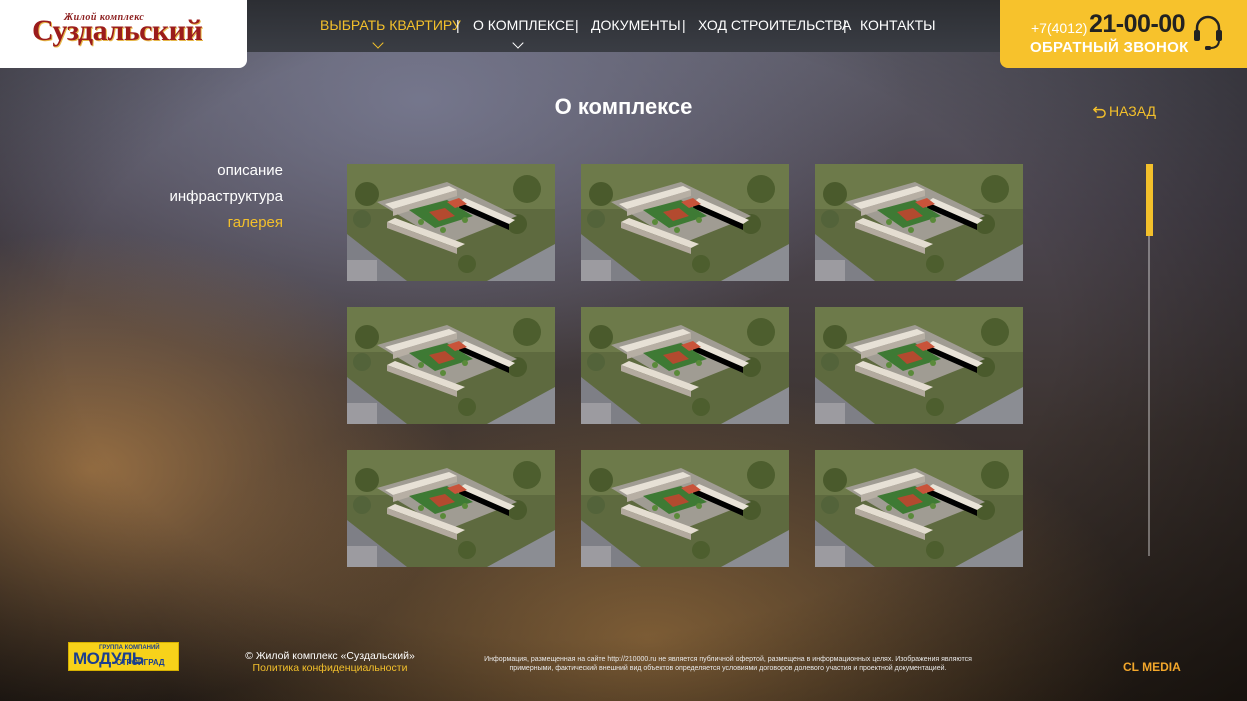 This screenshot has width=1247, height=701. Describe the element at coordinates (1099, 111) in the screenshot. I see `back-arrow-icon` at that location.